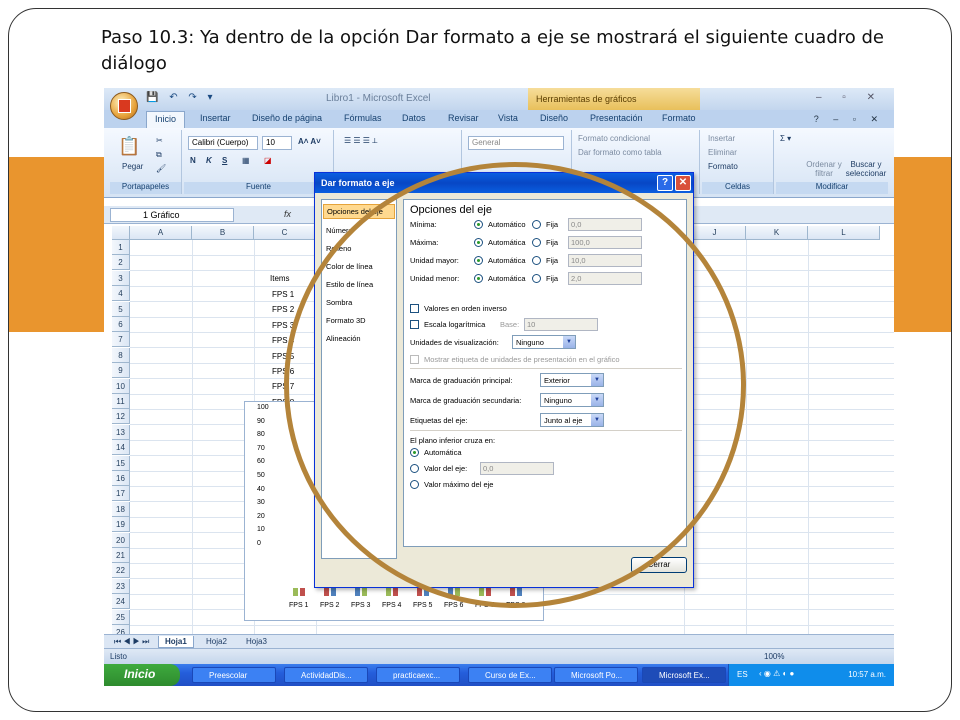 The width and height of the screenshot is (960, 720). Describe the element at coordinates (572, 420) in the screenshot. I see `axis-labels-select: Junto al eje ▼` at that location.